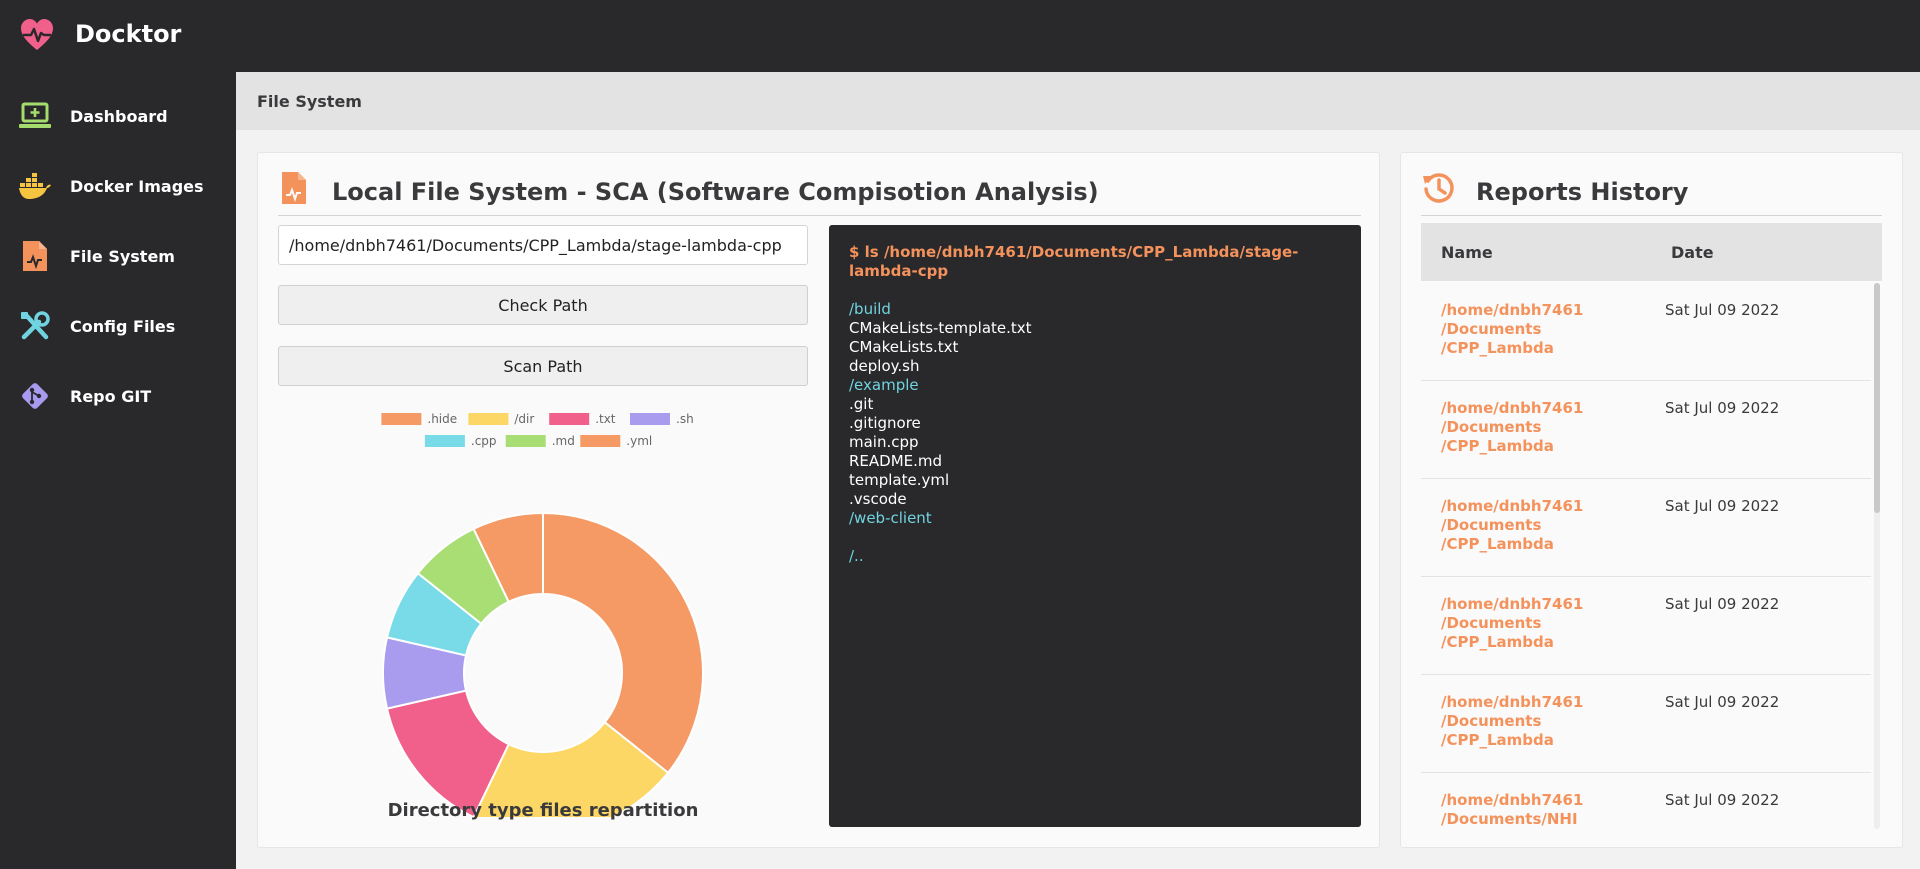 This screenshot has width=1920, height=869. I want to click on history-icon, so click(1438, 188).